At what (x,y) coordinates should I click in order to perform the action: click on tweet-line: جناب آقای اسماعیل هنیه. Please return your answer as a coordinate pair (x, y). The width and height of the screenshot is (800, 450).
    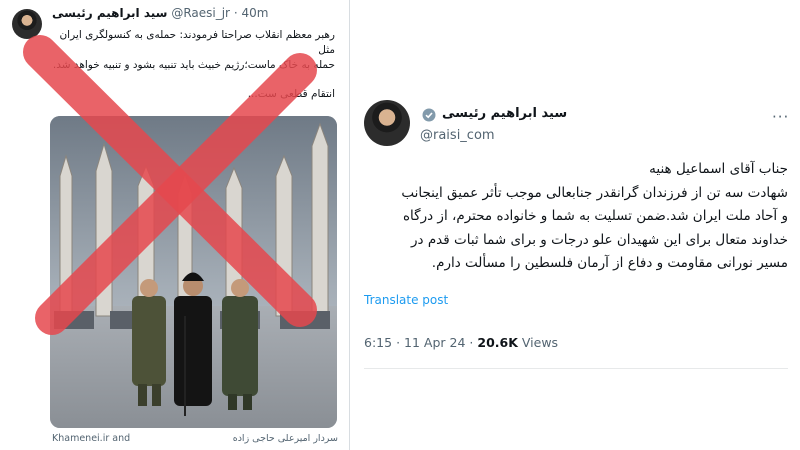
    Looking at the image, I should click on (718, 169).